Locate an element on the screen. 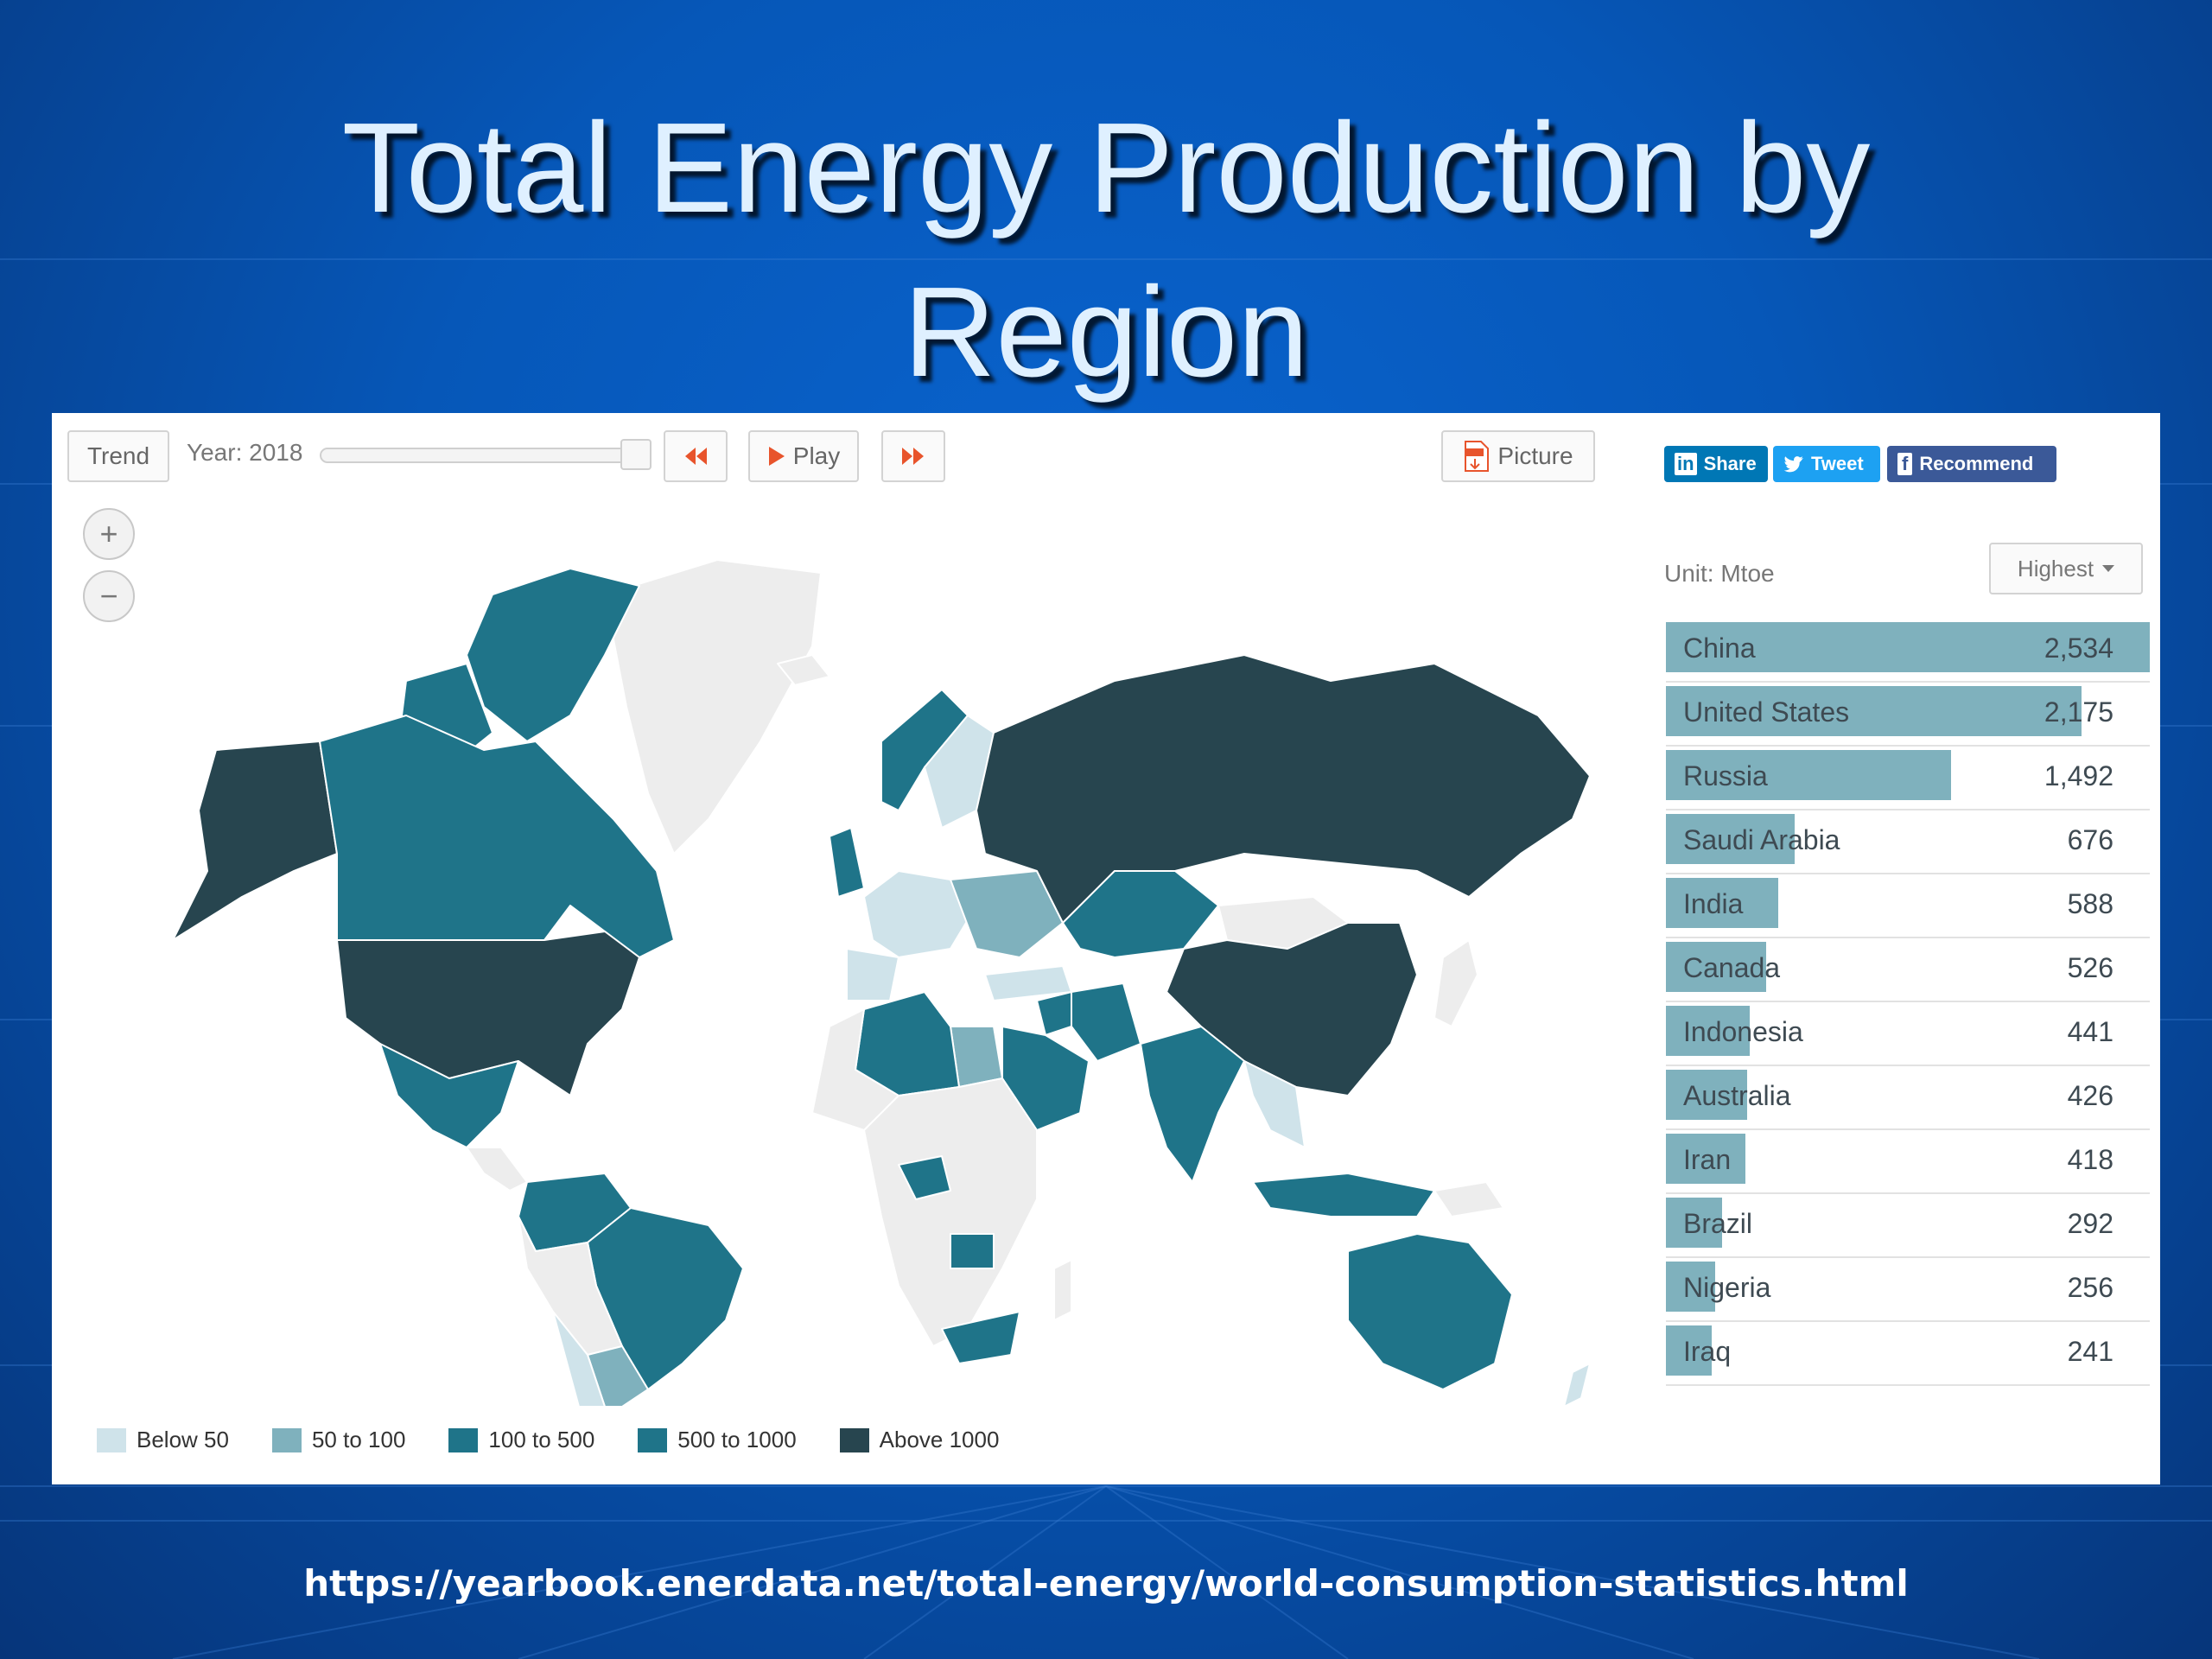  map-region-central-africa is located at coordinates (950, 1212).